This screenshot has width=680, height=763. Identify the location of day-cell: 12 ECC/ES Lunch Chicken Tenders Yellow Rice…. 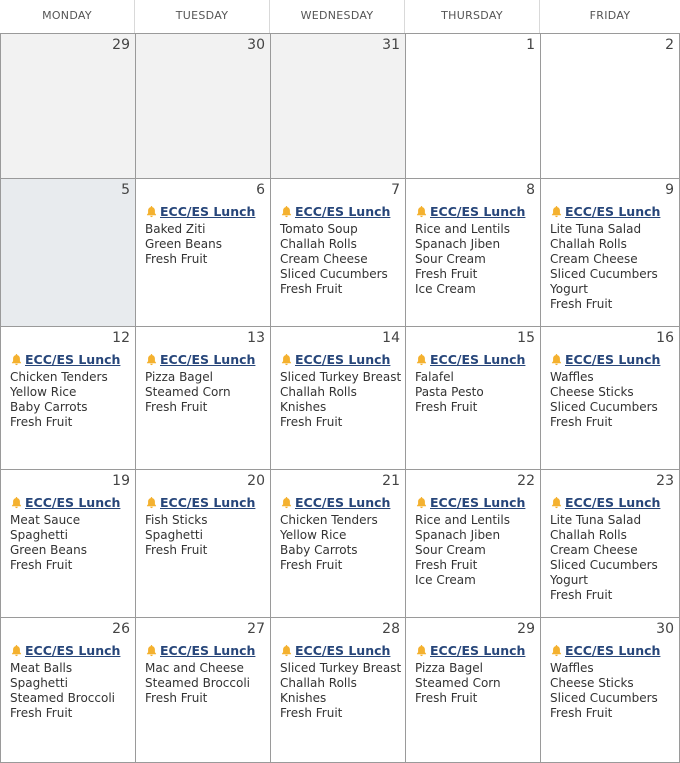
(67, 397).